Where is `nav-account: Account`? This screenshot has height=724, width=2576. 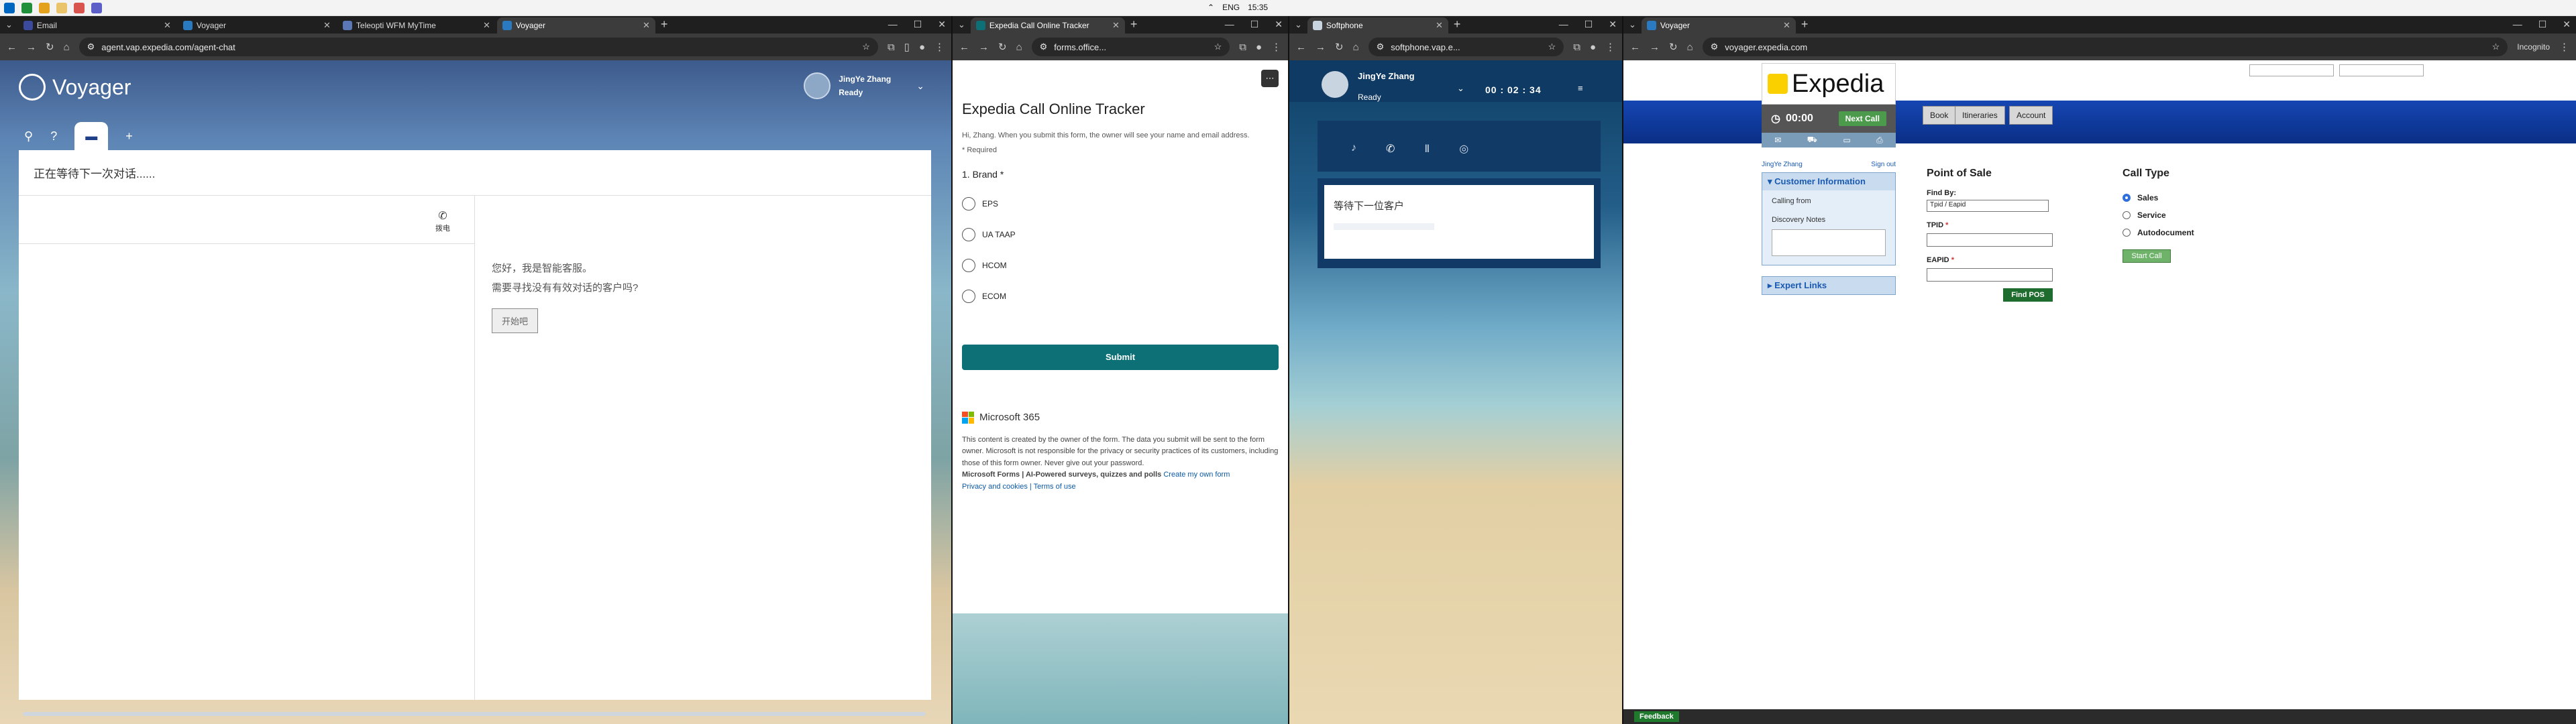
nav-account: Account is located at coordinates (2031, 115).